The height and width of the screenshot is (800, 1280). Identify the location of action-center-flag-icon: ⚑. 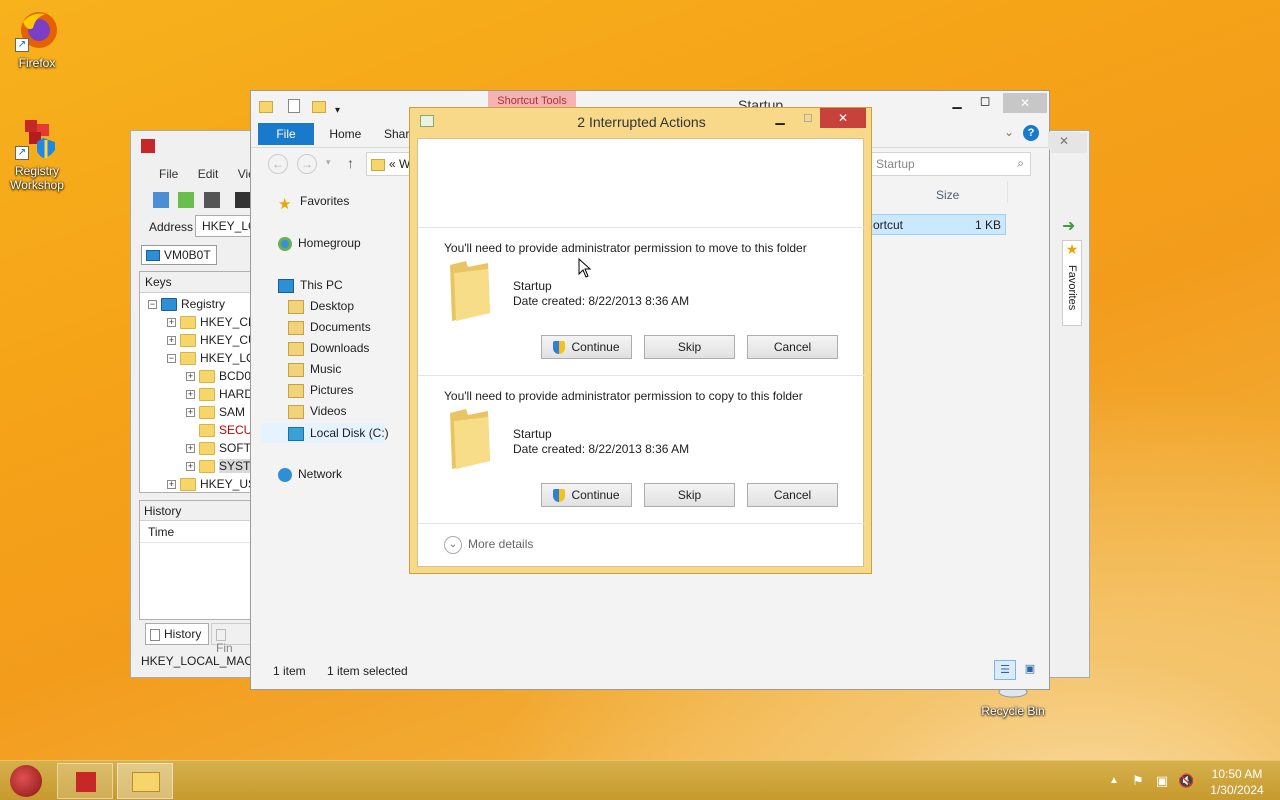
(1138, 781).